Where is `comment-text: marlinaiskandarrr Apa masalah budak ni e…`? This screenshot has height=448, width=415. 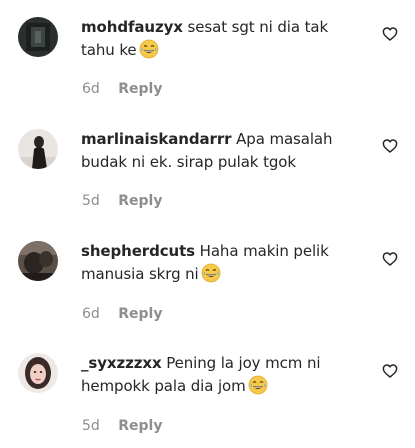
comment-text: marlinaiskandarrr Apa masalah budak ni e… is located at coordinates (223, 151).